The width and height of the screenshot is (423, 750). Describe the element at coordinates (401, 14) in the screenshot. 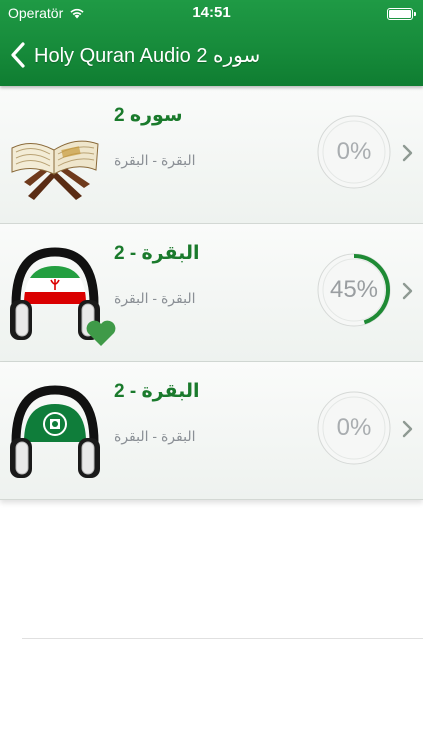

I see `battery-icon` at that location.